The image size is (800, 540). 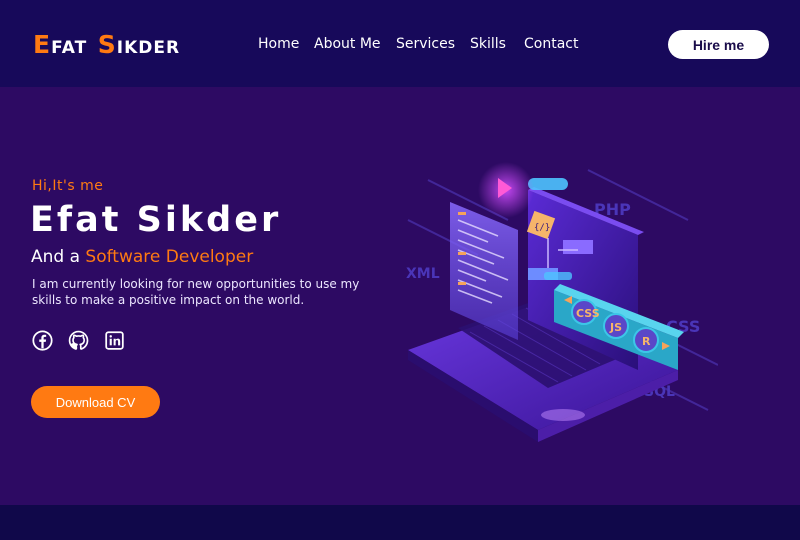 I want to click on hero-role: And a Software Developer, so click(x=142, y=257).